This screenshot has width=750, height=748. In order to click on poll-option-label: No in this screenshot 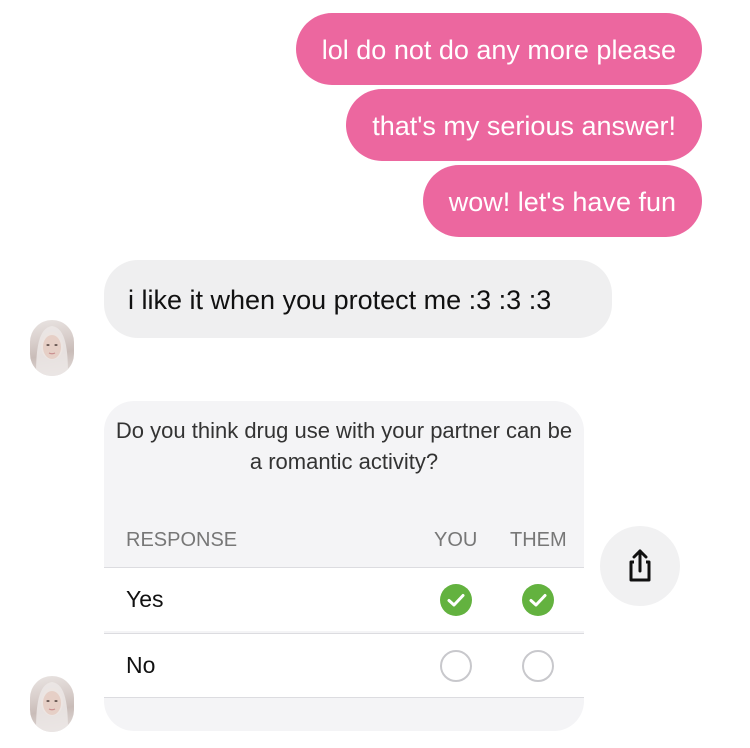, I will do `click(141, 665)`.